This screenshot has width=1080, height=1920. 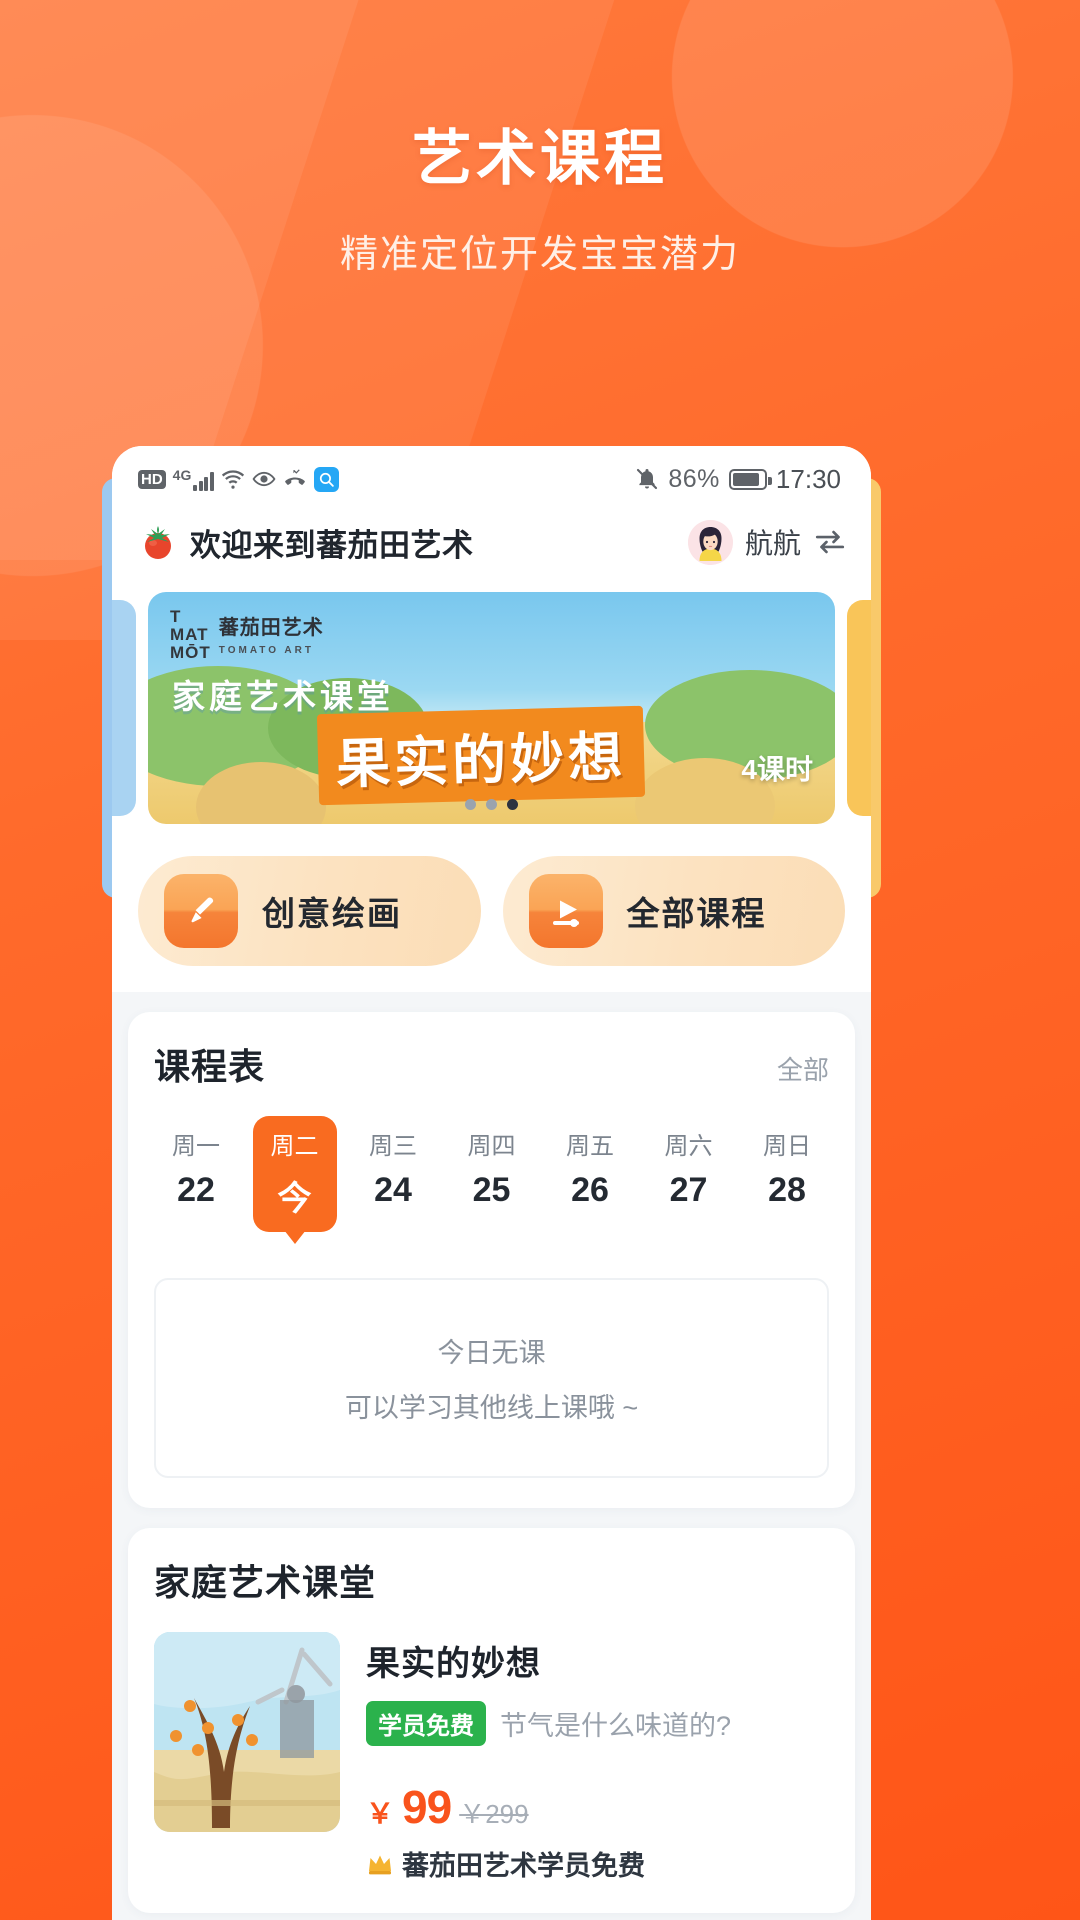 I want to click on course-subtitle: 节气是什么味道的?, so click(x=616, y=1726).